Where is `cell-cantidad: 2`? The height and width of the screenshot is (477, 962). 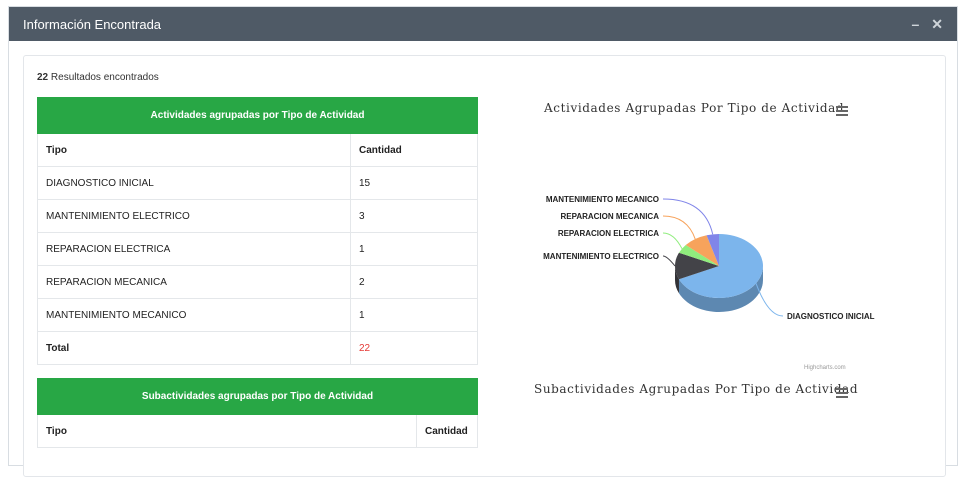
cell-cantidad: 2 is located at coordinates (414, 282).